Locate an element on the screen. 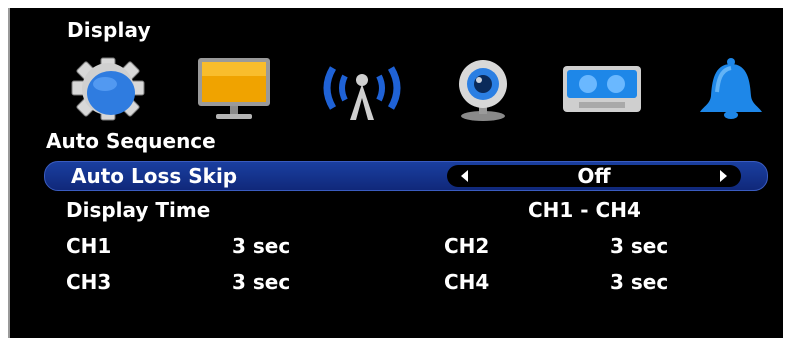 The image size is (785, 345). chevron-right-icon is located at coordinates (723, 176).